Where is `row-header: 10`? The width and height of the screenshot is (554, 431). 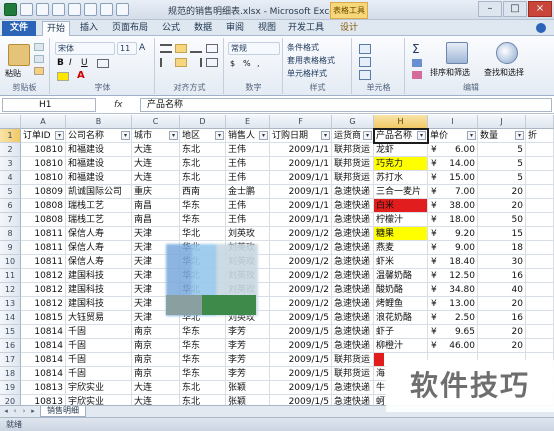
row-header: 10 is located at coordinates (10, 262).